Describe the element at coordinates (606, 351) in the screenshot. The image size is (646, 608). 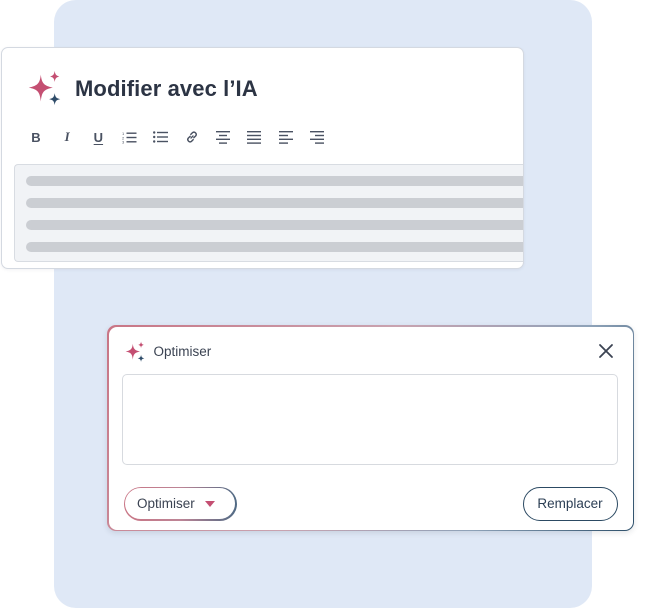
I see `close-icon` at that location.